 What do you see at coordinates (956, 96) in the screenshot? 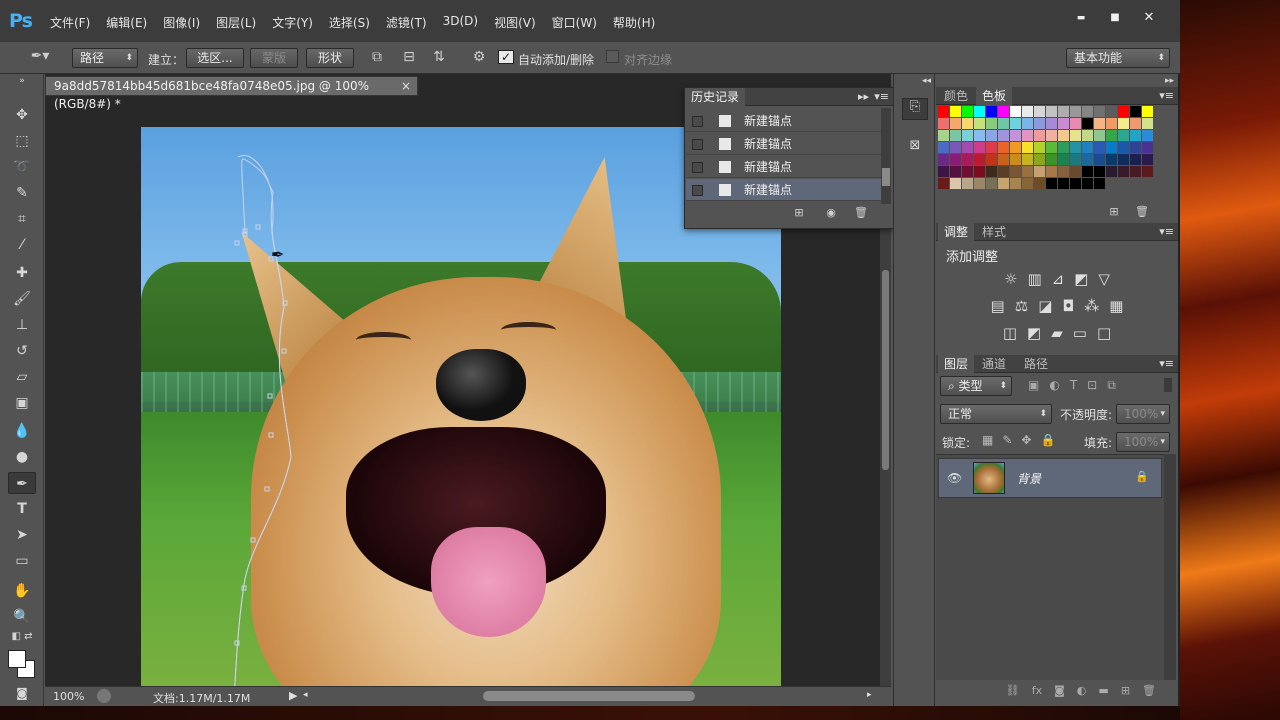
I see `color-tab: 颜色` at bounding box center [956, 96].